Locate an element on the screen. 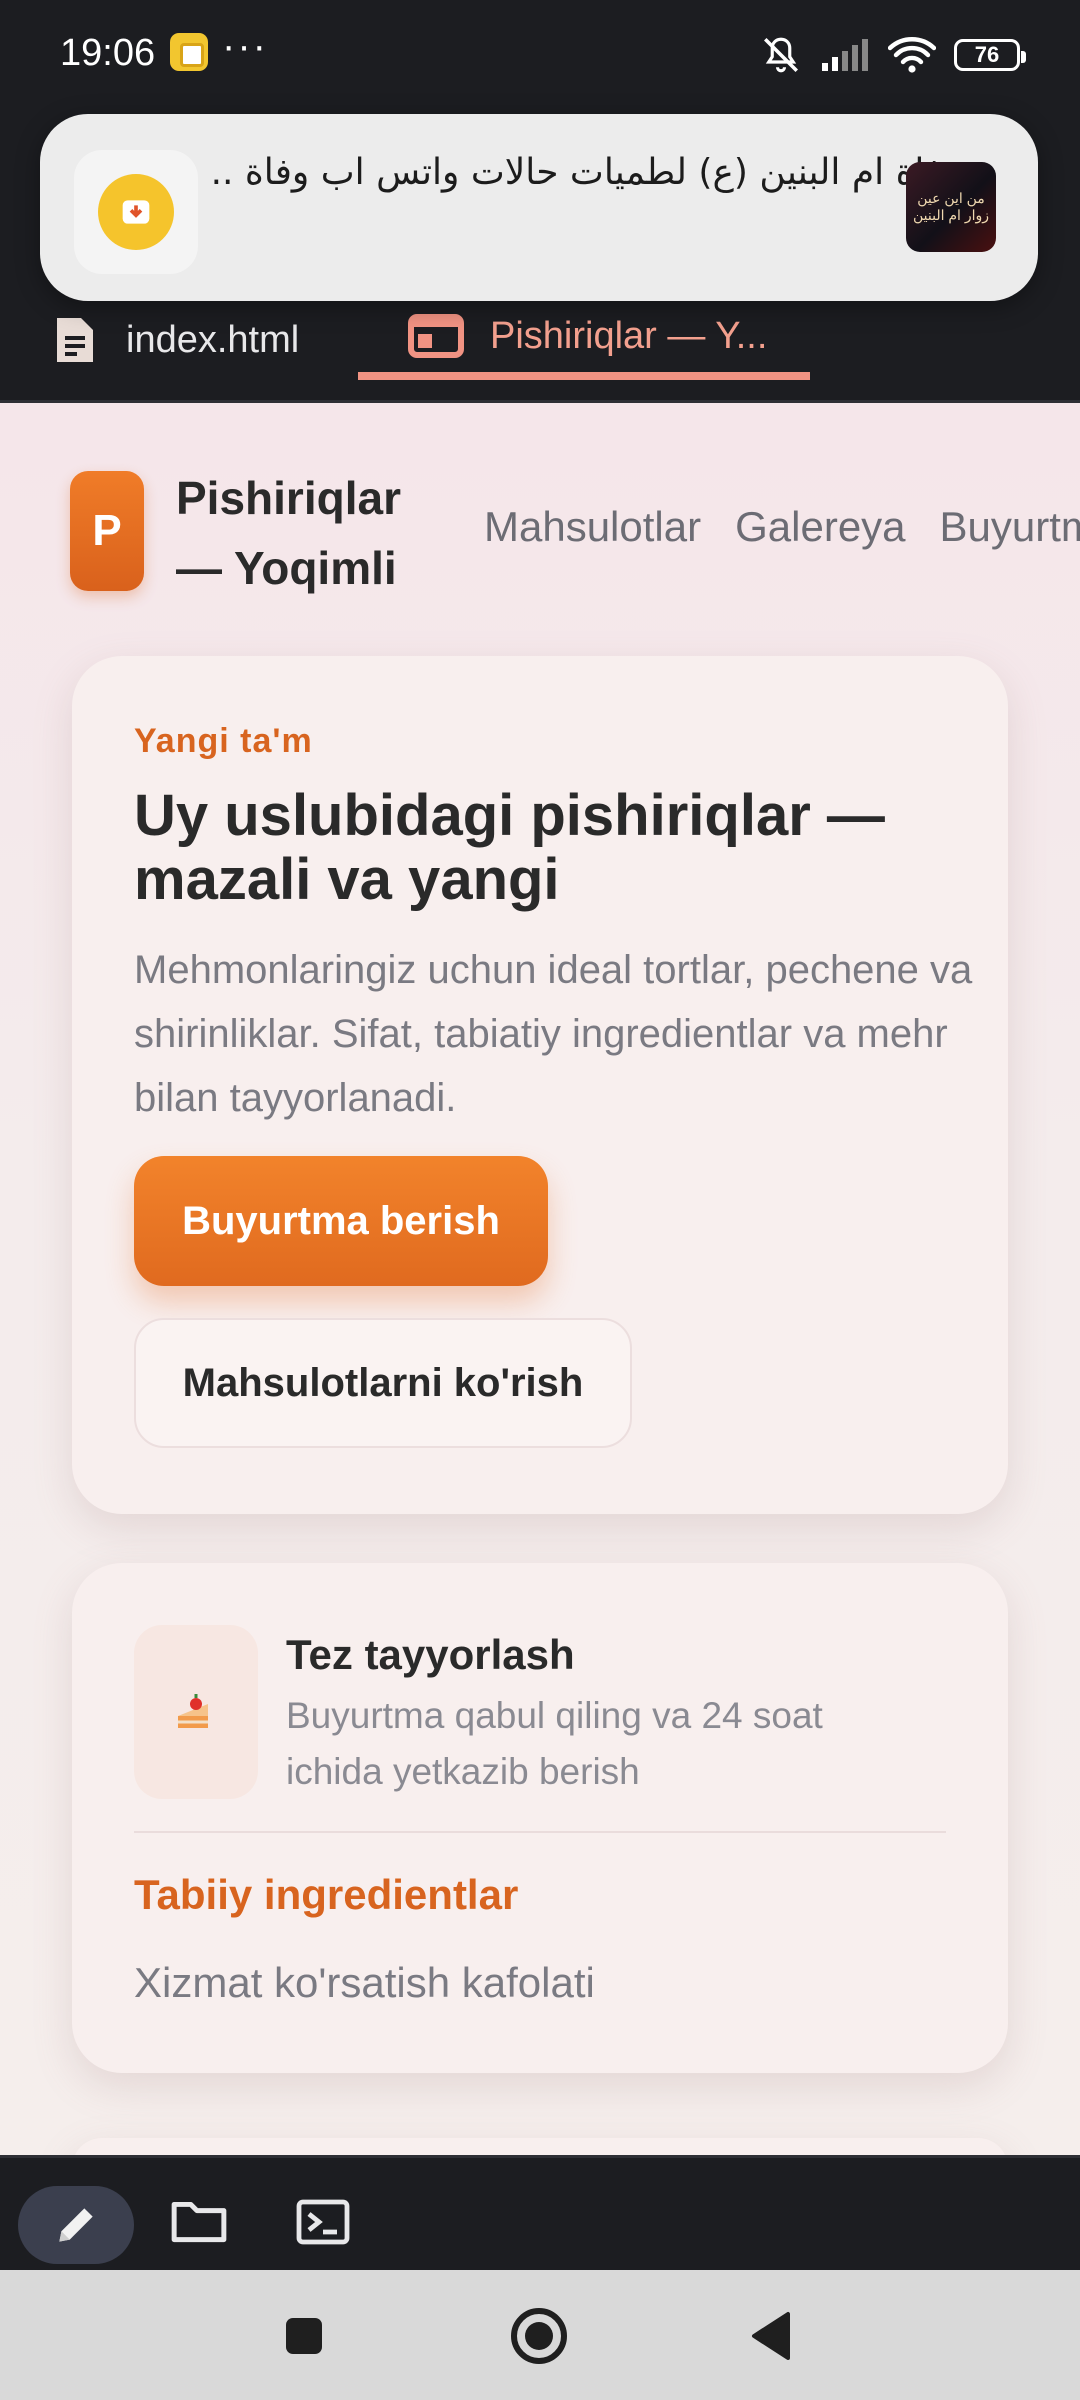 This screenshot has height=2400, width=1080. battery-icon: 76 is located at coordinates (990, 55).